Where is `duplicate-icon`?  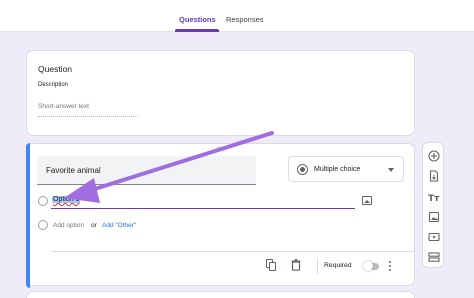
duplicate-icon is located at coordinates (271, 265).